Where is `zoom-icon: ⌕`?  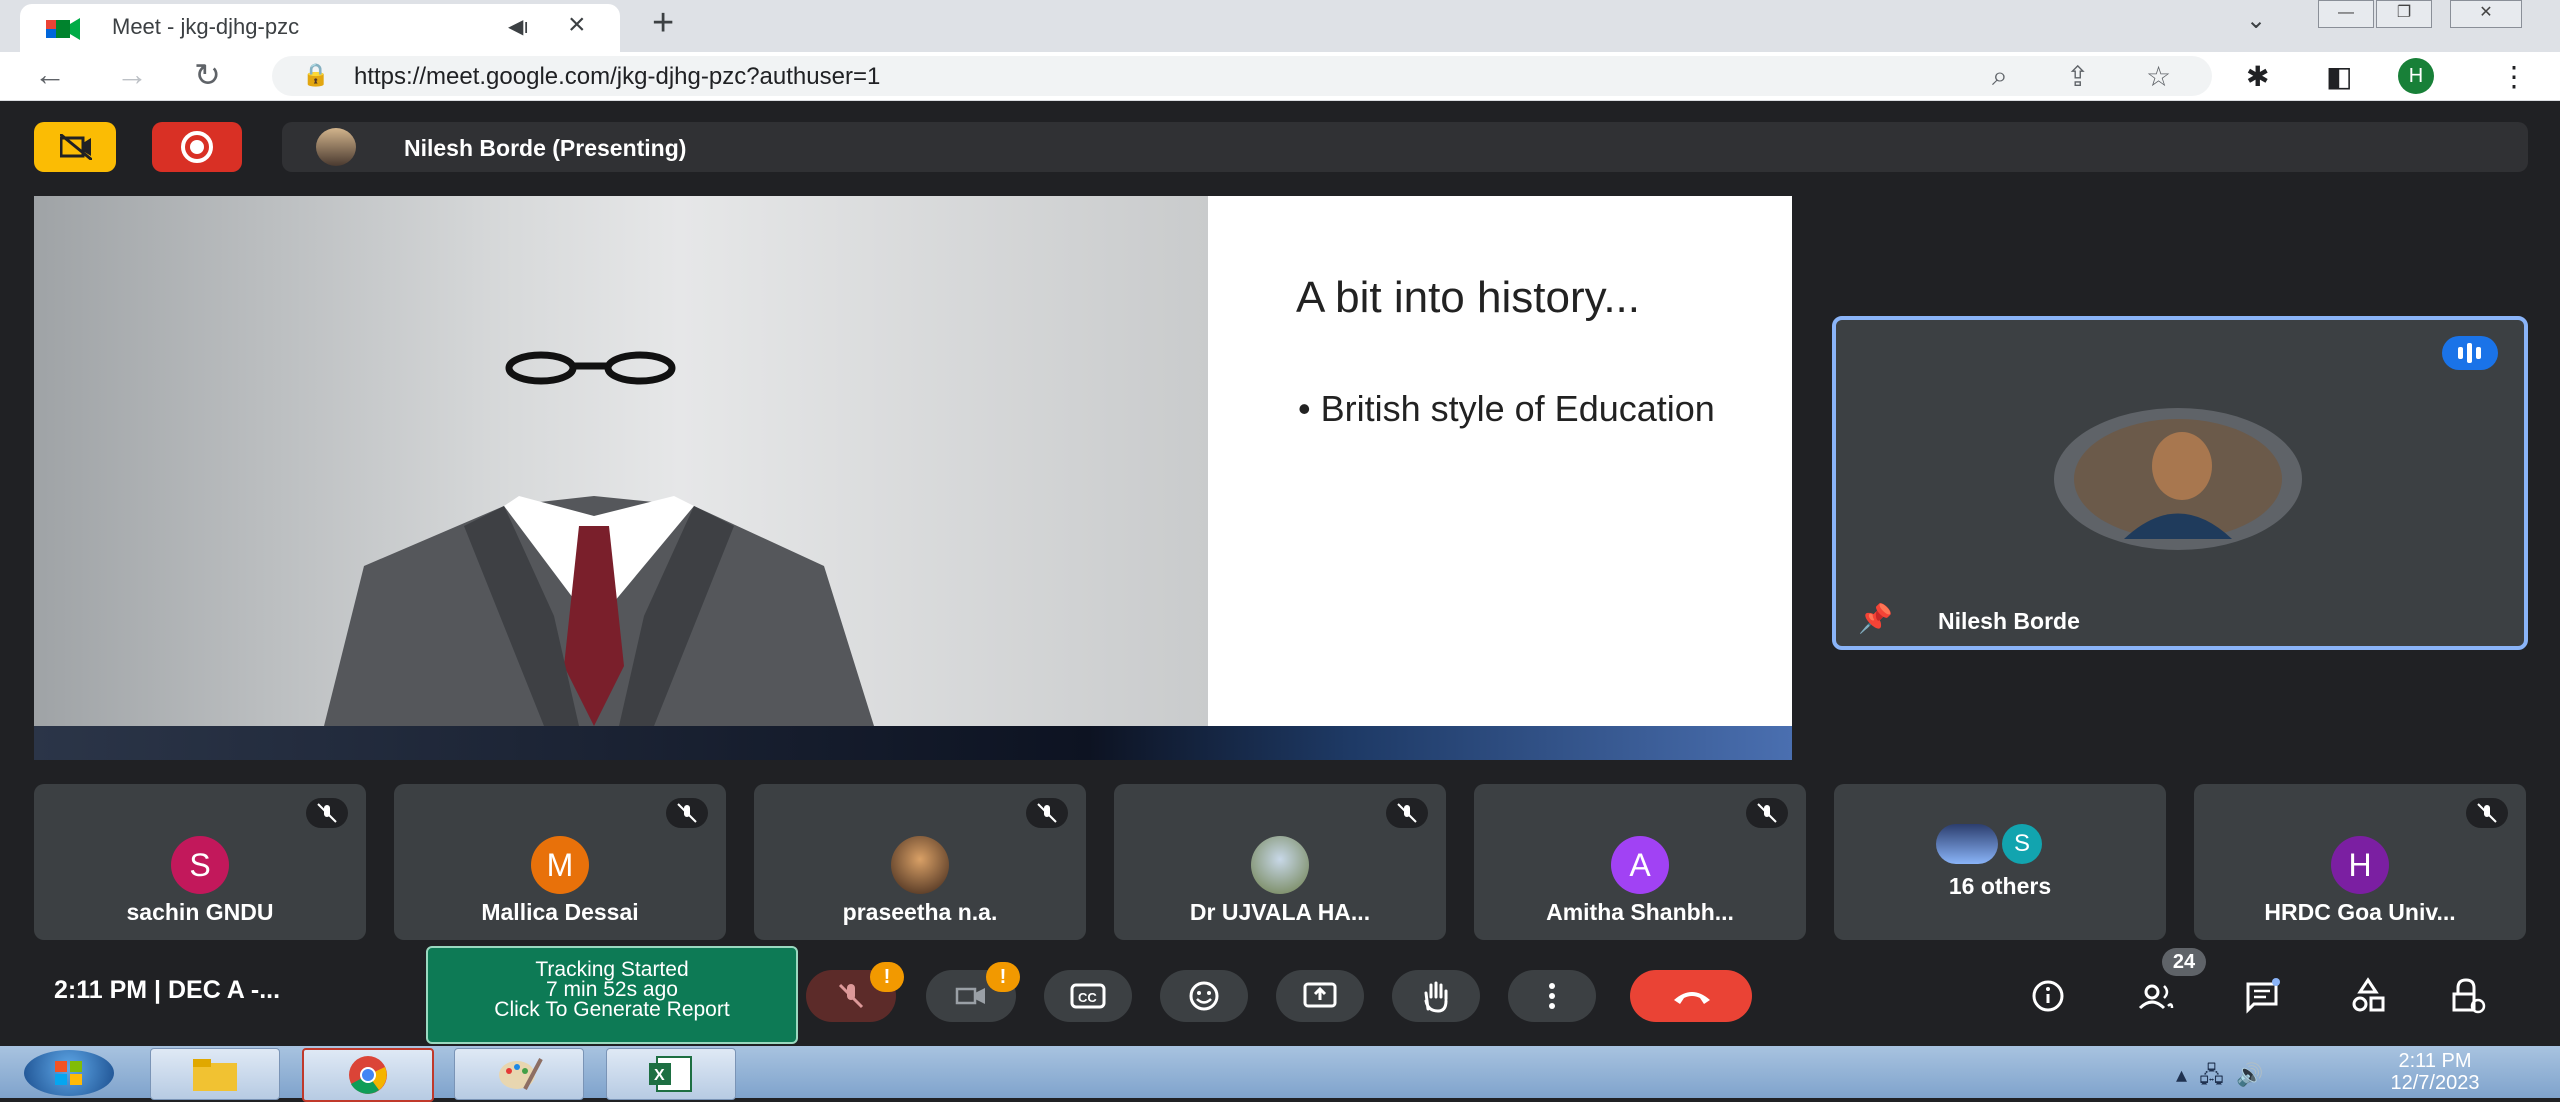 zoom-icon: ⌕ is located at coordinates (2000, 76).